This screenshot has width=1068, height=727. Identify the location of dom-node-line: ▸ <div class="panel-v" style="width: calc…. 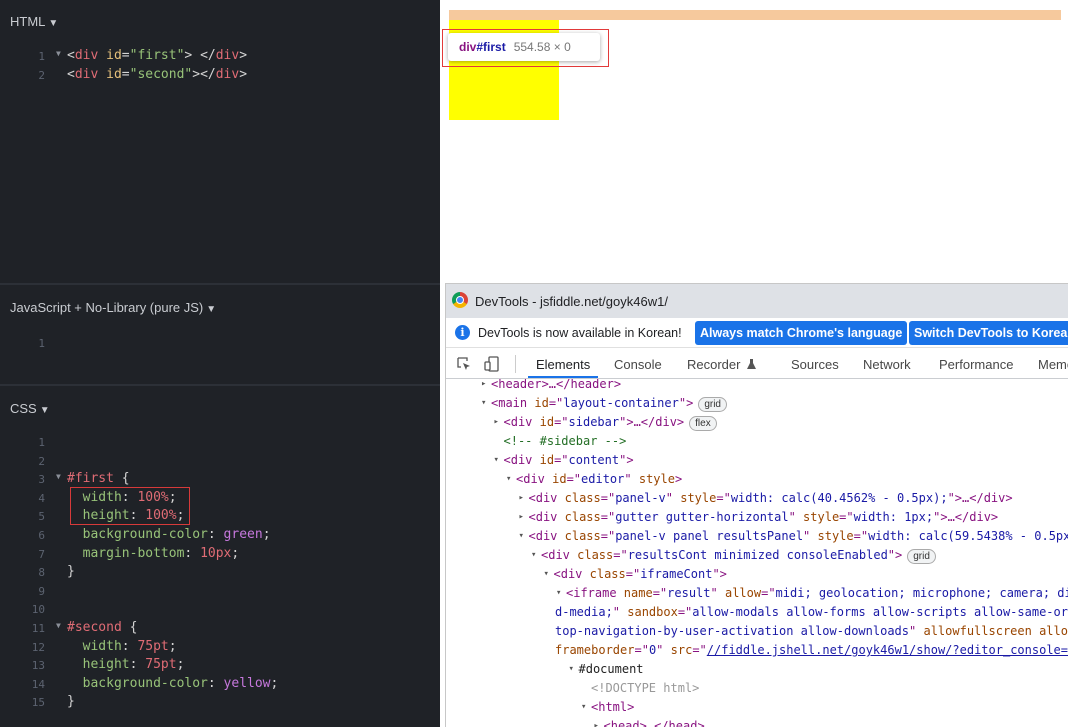
(757, 498).